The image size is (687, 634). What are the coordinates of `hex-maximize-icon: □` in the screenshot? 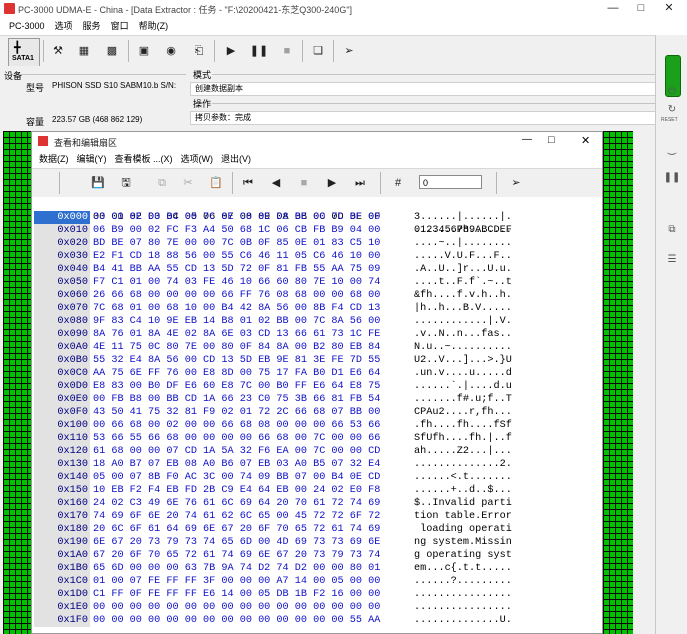 It's located at (551, 140).